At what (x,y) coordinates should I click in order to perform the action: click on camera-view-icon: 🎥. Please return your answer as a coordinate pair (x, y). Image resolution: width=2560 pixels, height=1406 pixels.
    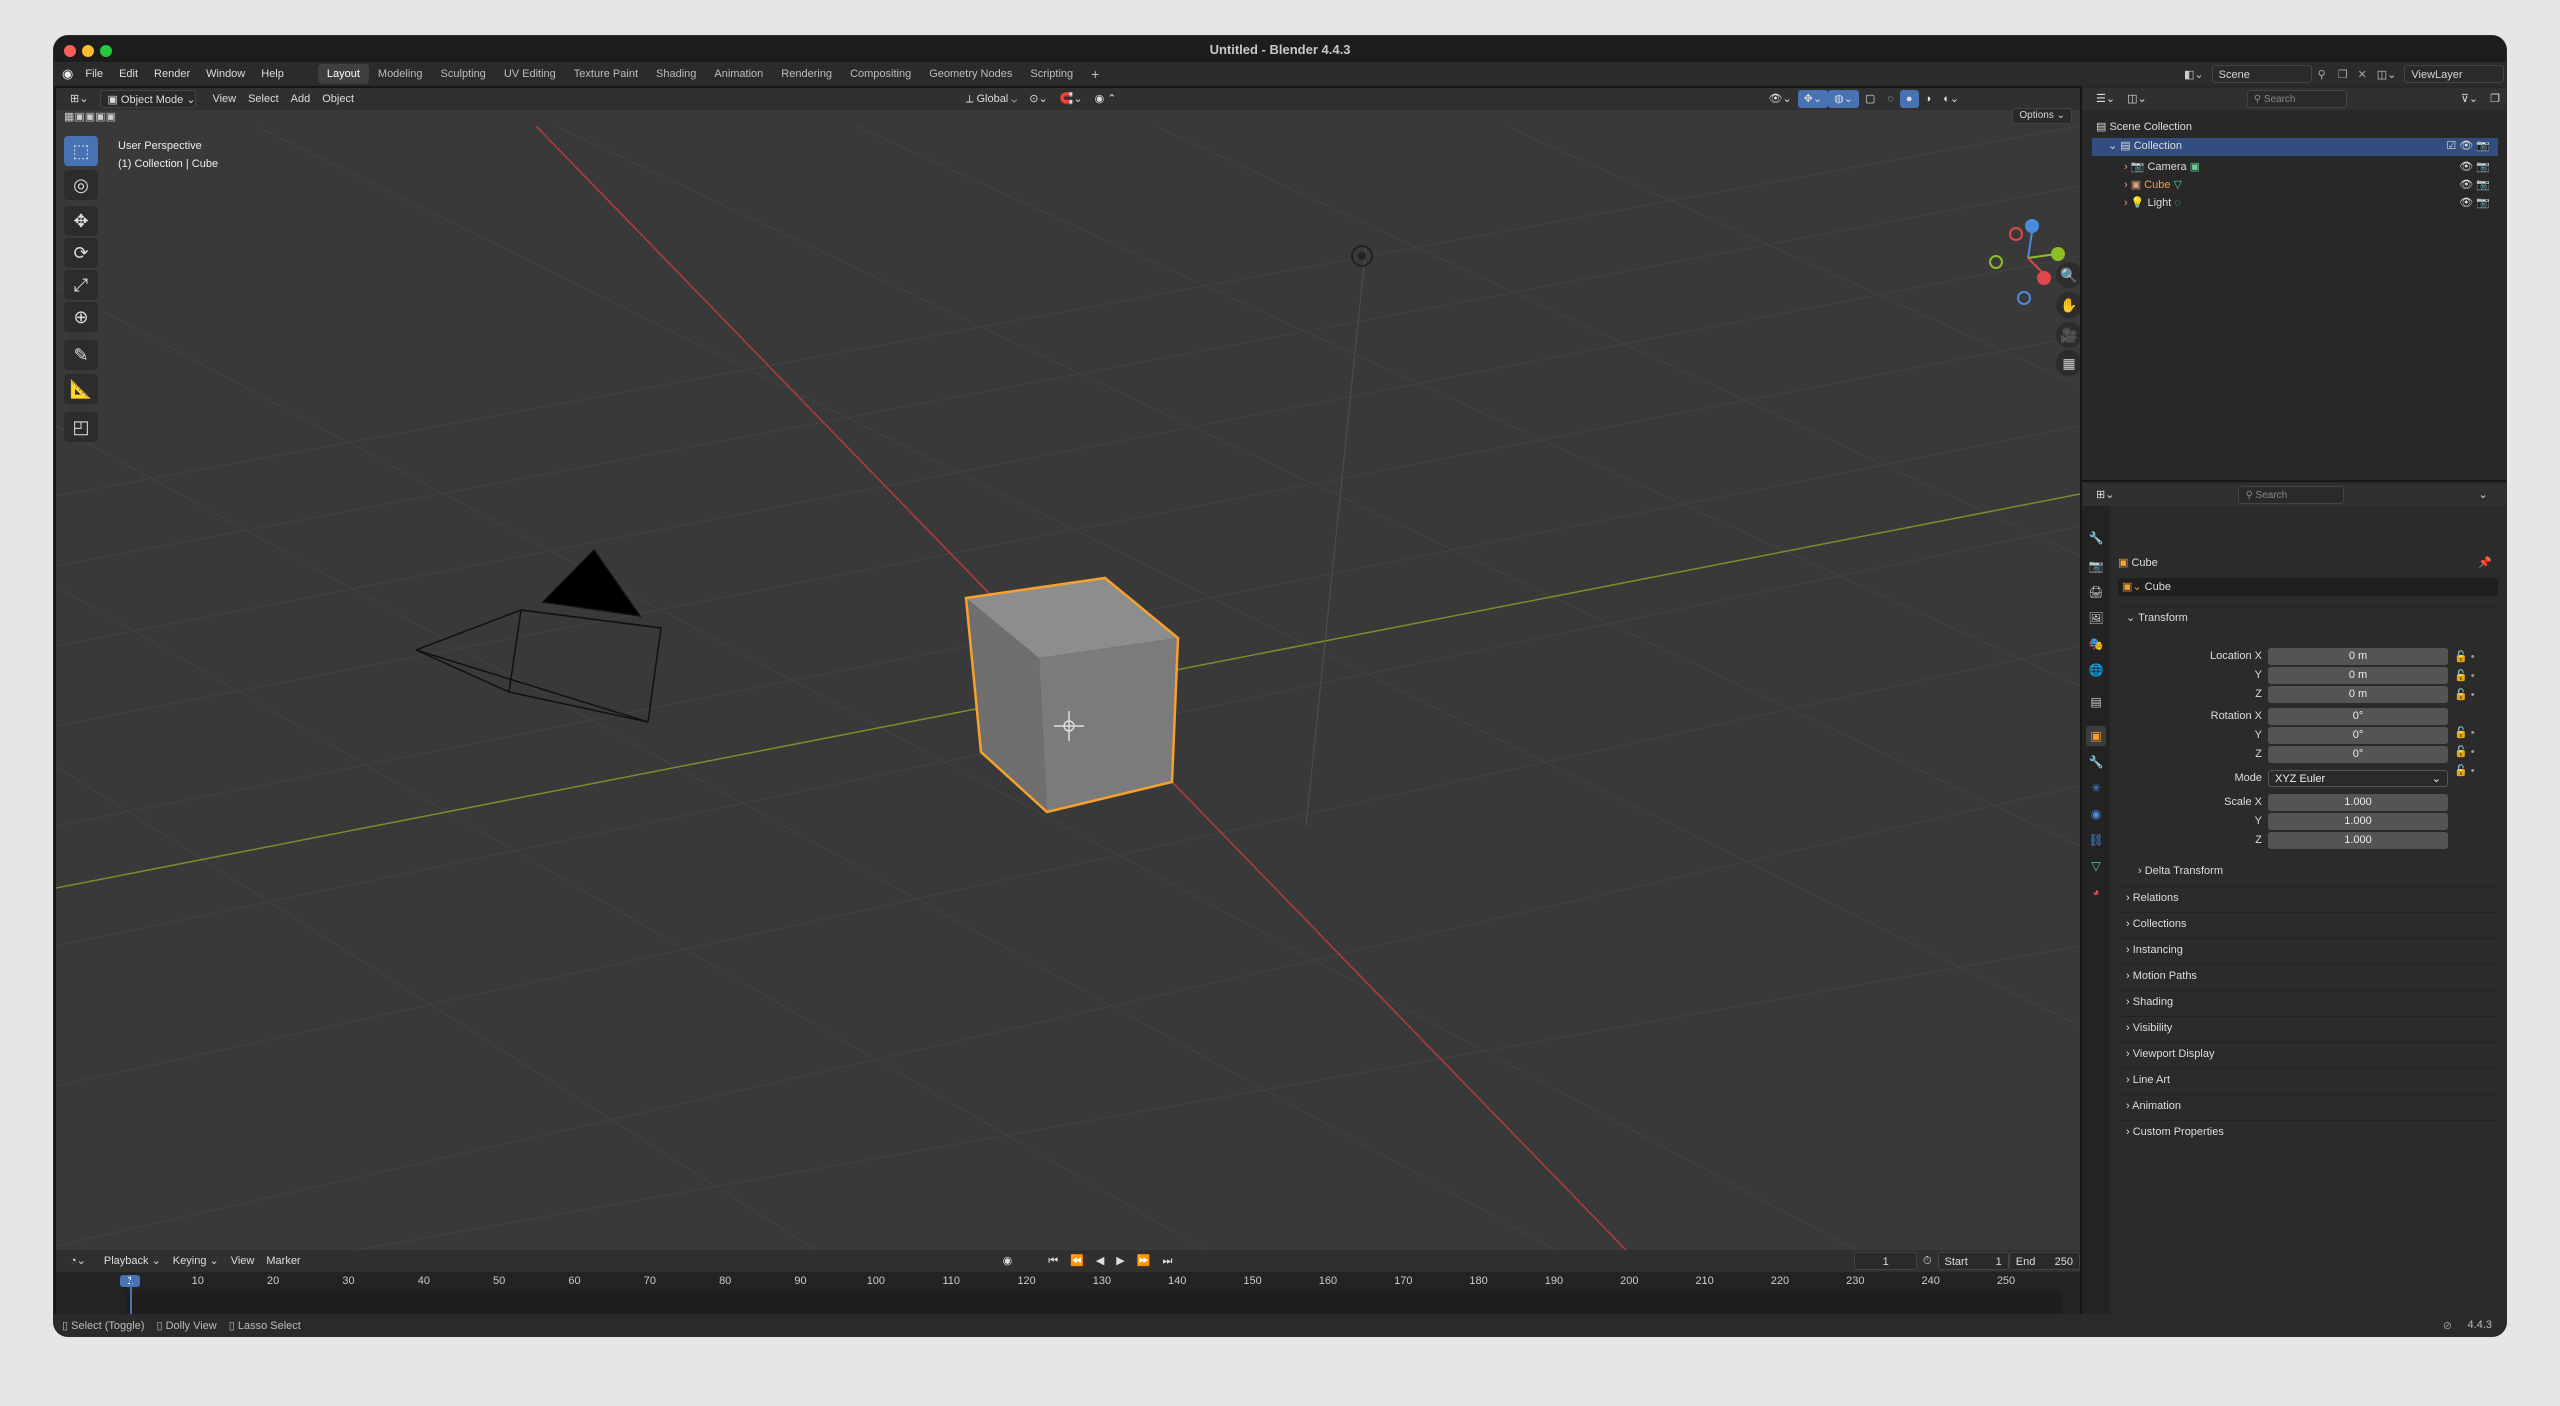
    Looking at the image, I should click on (2068, 335).